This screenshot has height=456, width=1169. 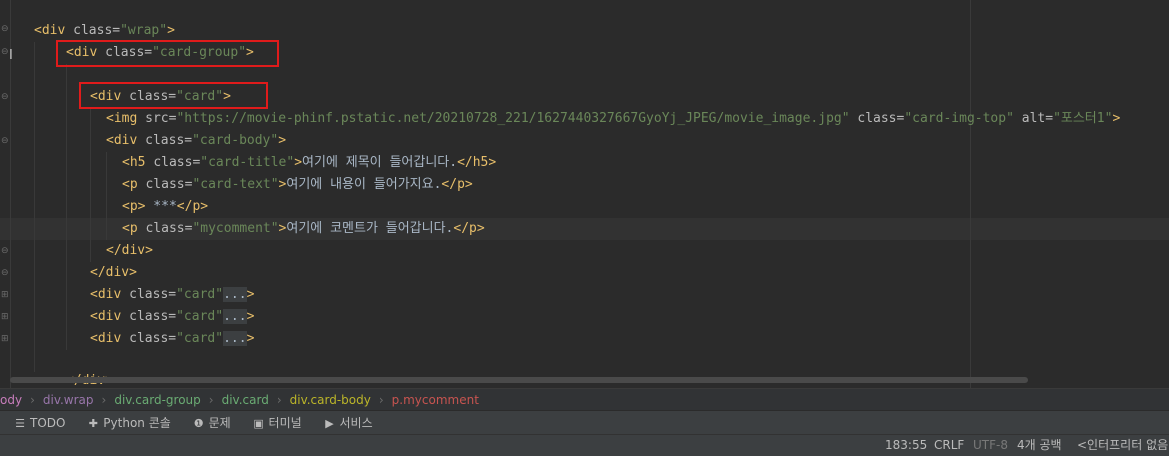 I want to click on code-line: <p class="card-text">여기에 내용이 들어가지요.</p>, so click(x=297, y=185).